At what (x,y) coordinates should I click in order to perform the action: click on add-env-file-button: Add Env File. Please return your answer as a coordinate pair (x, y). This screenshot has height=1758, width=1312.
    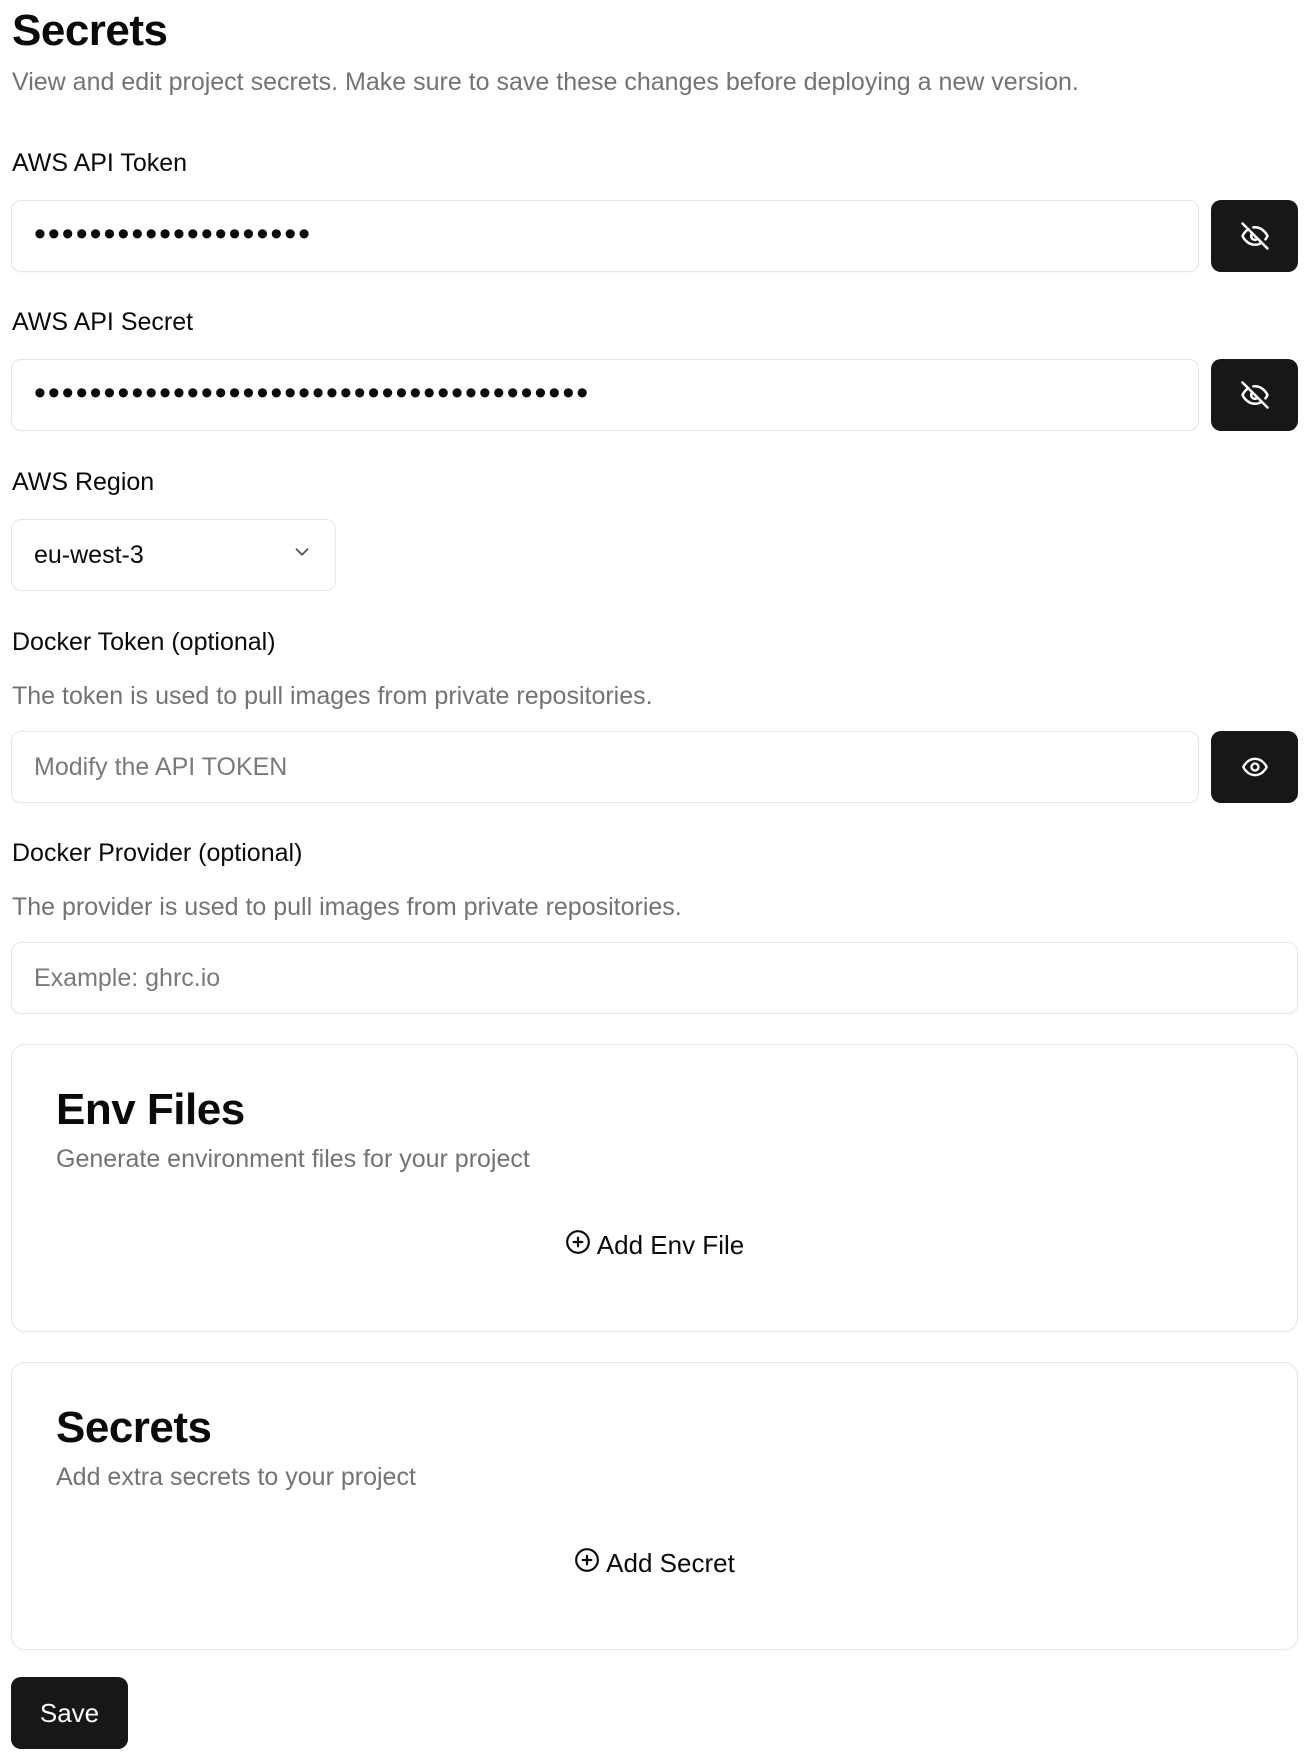
    Looking at the image, I should click on (654, 1245).